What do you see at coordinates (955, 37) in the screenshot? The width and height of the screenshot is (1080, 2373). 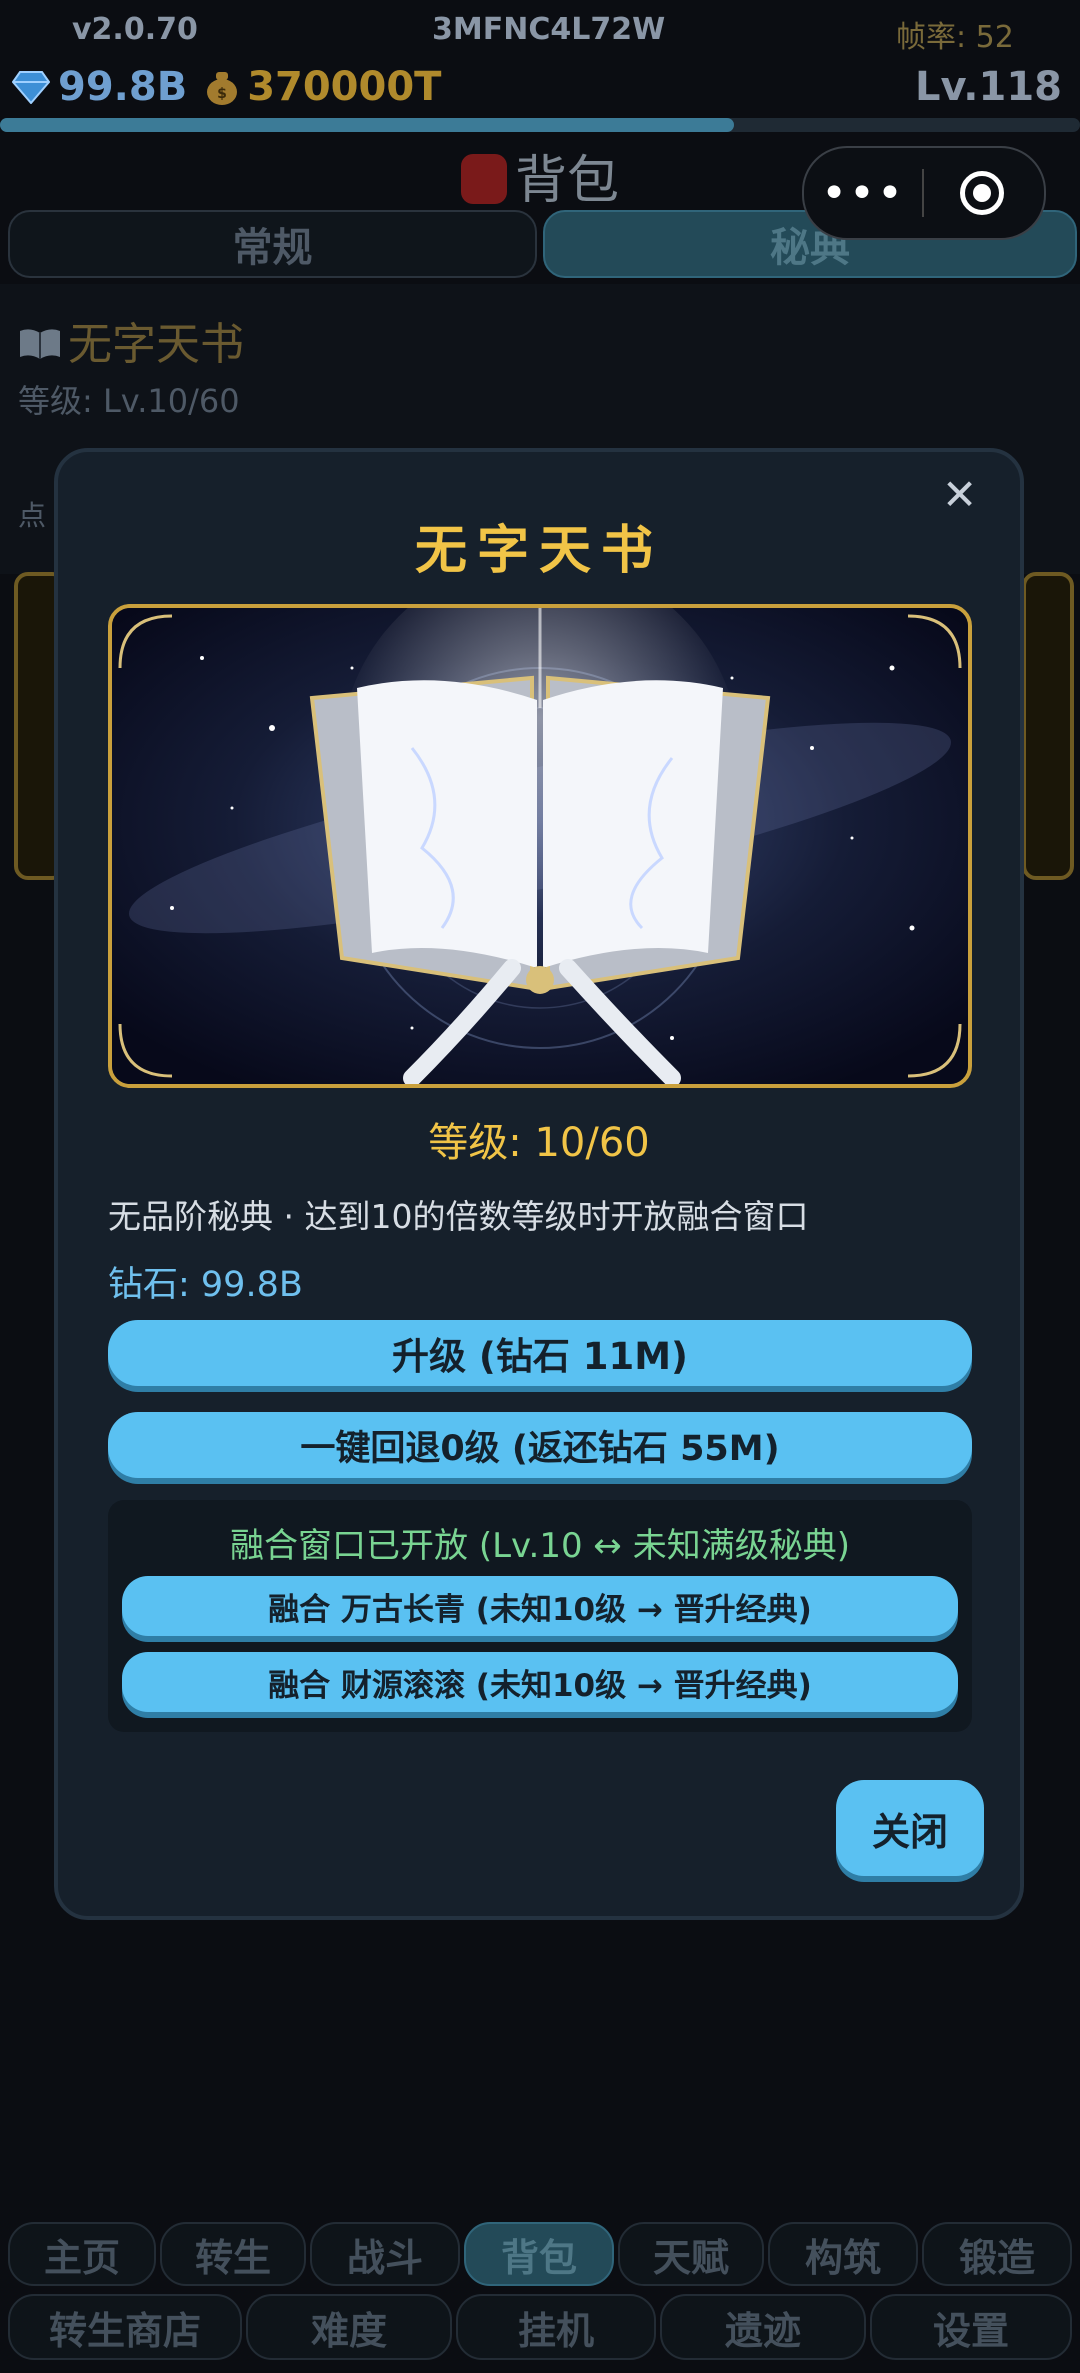 I see `fps-counter: 帧率: 52` at bounding box center [955, 37].